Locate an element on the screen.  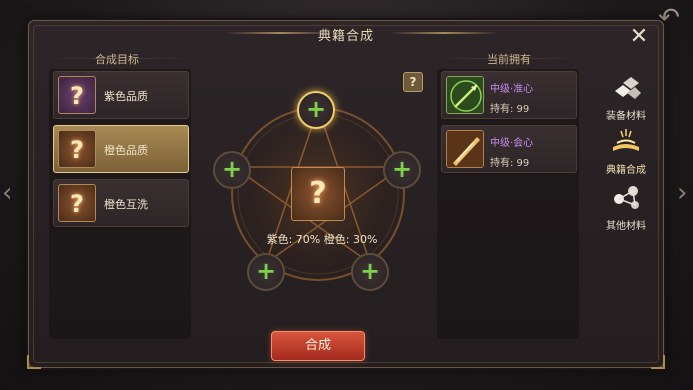
prev-arrow-icon: ‹ is located at coordinates (9, 193).